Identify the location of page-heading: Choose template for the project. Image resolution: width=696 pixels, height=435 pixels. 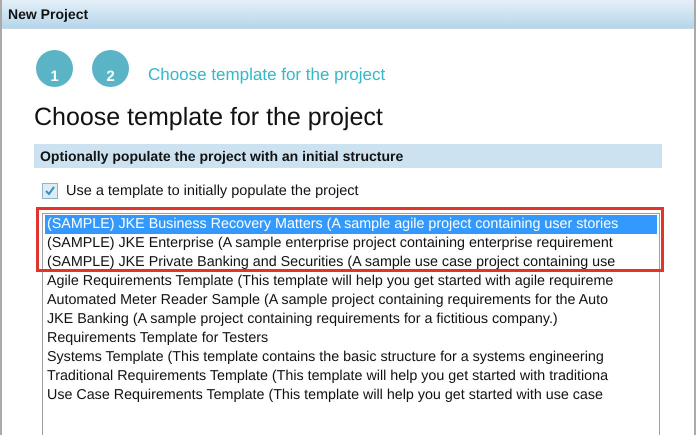
(209, 117).